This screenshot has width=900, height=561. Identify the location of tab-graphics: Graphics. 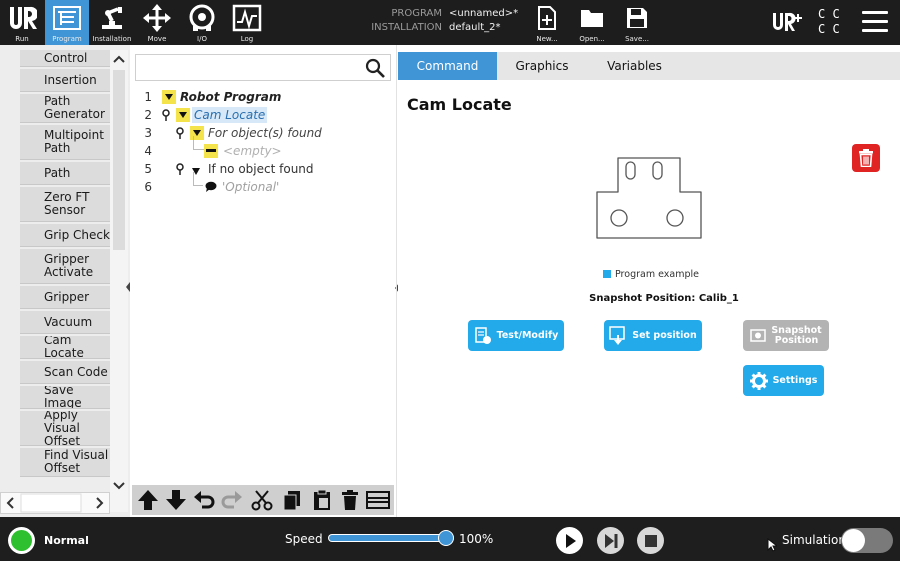
(542, 66).